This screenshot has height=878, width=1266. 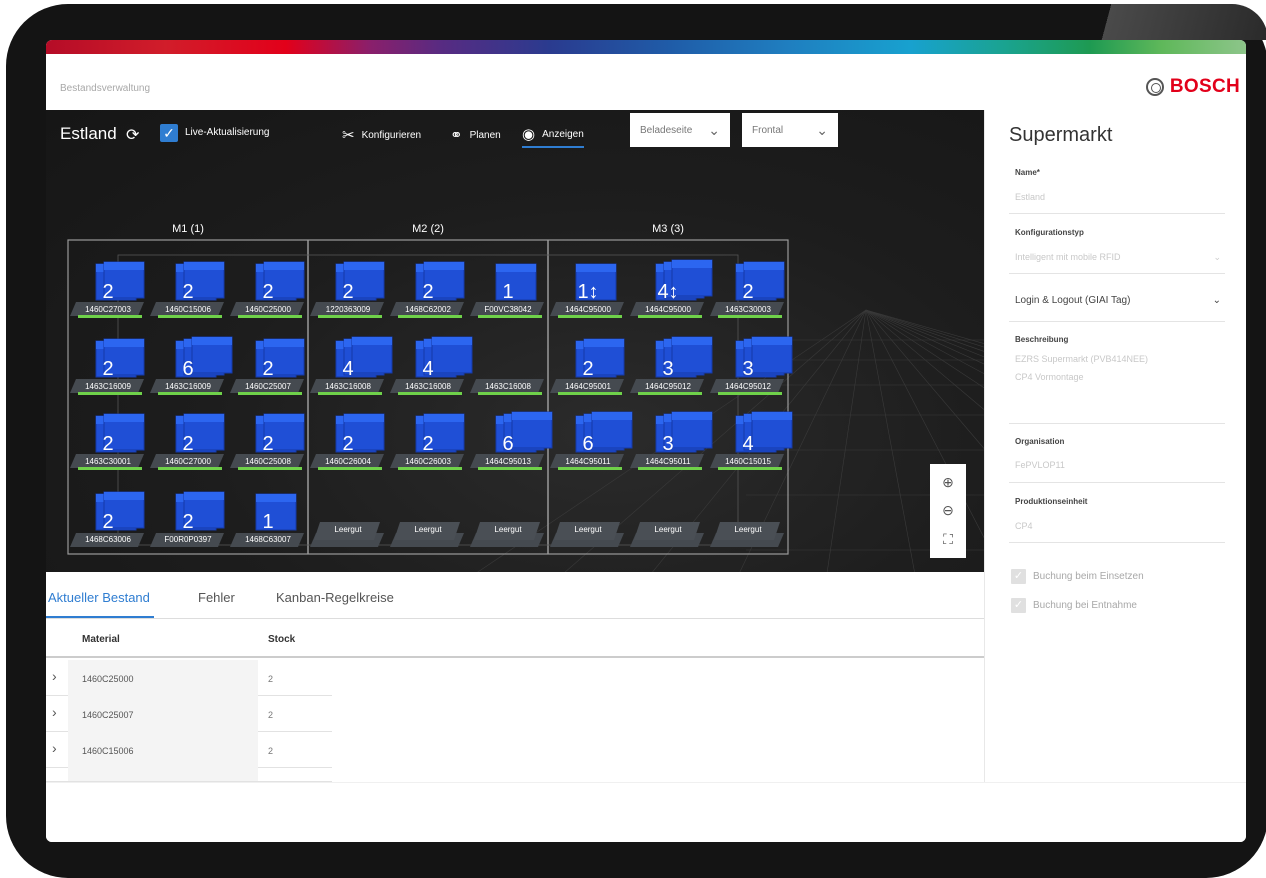 I want to click on booking-insert-checkbox: ✓, so click(x=1018, y=576).